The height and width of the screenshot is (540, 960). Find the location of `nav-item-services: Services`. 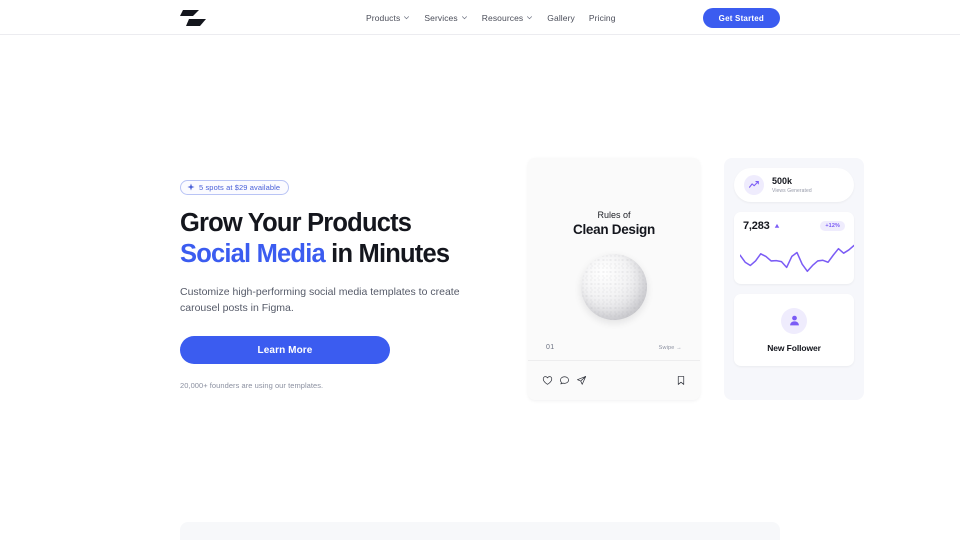

nav-item-services: Services is located at coordinates (445, 18).